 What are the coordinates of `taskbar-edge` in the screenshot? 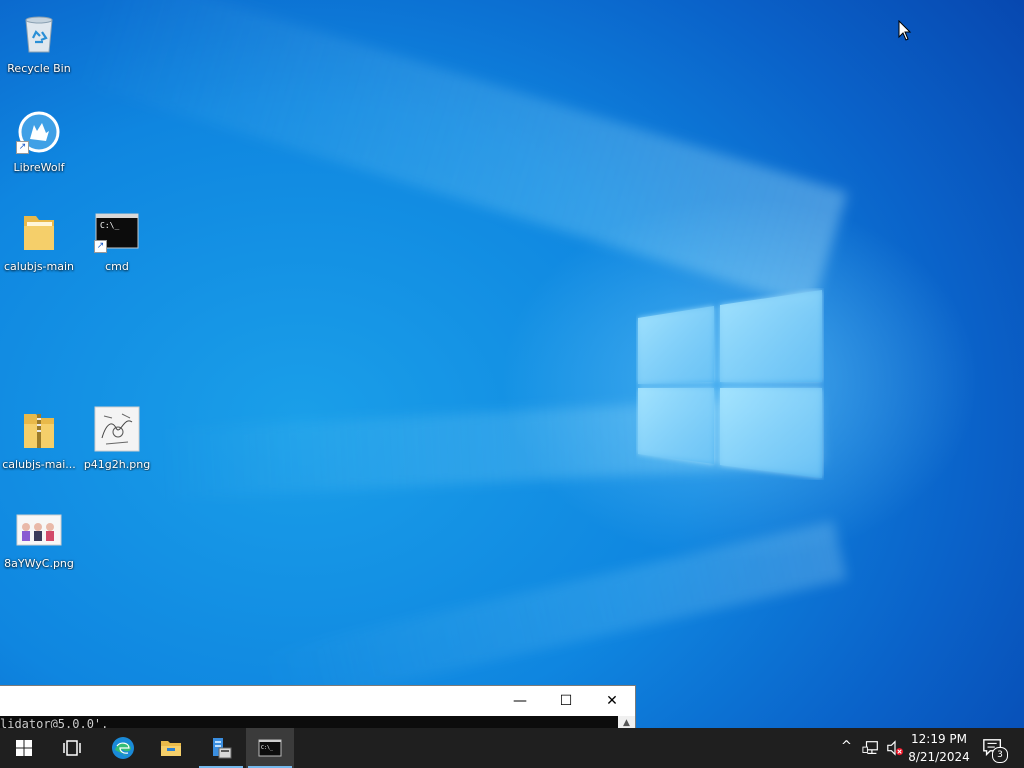 It's located at (123, 748).